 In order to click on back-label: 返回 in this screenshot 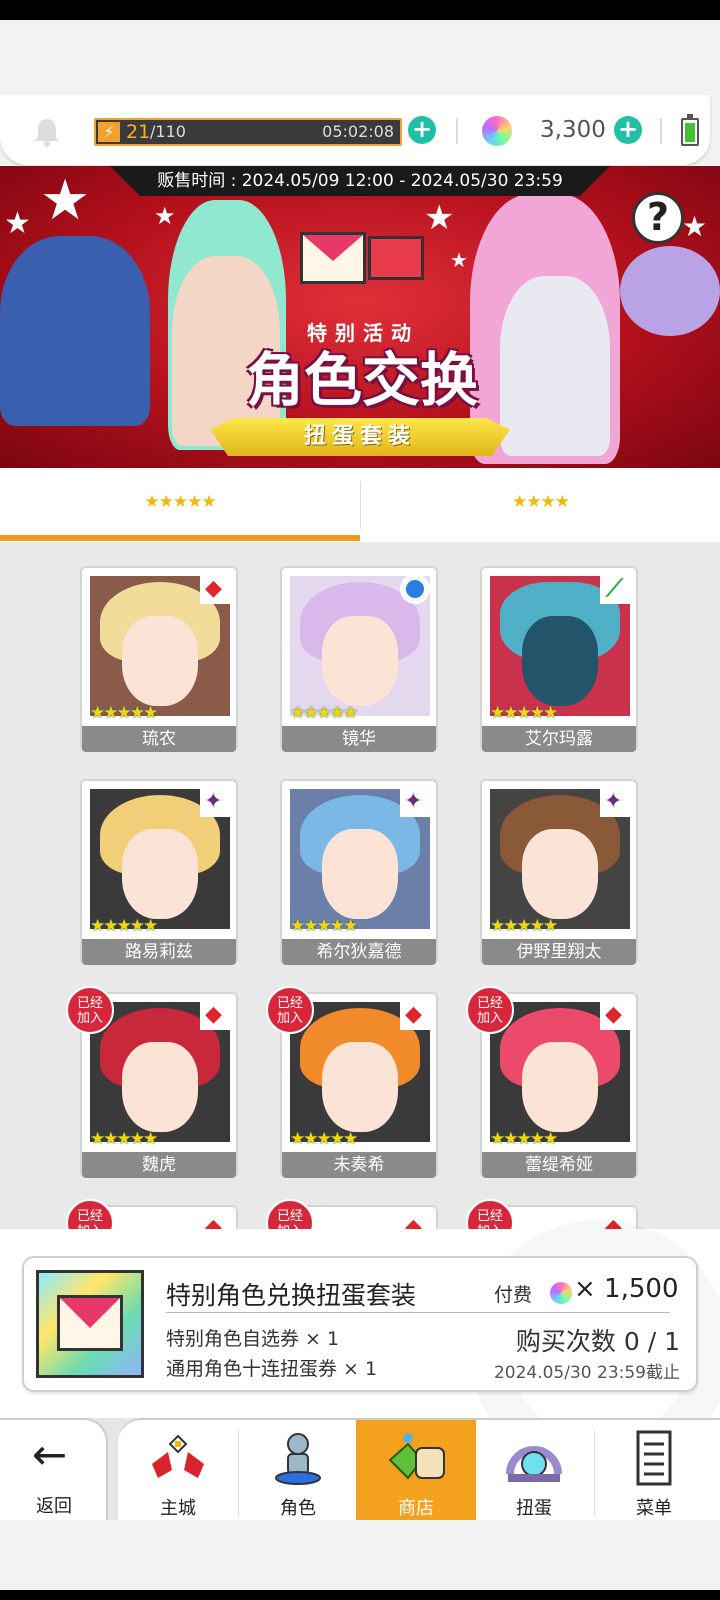, I will do `click(54, 1506)`.